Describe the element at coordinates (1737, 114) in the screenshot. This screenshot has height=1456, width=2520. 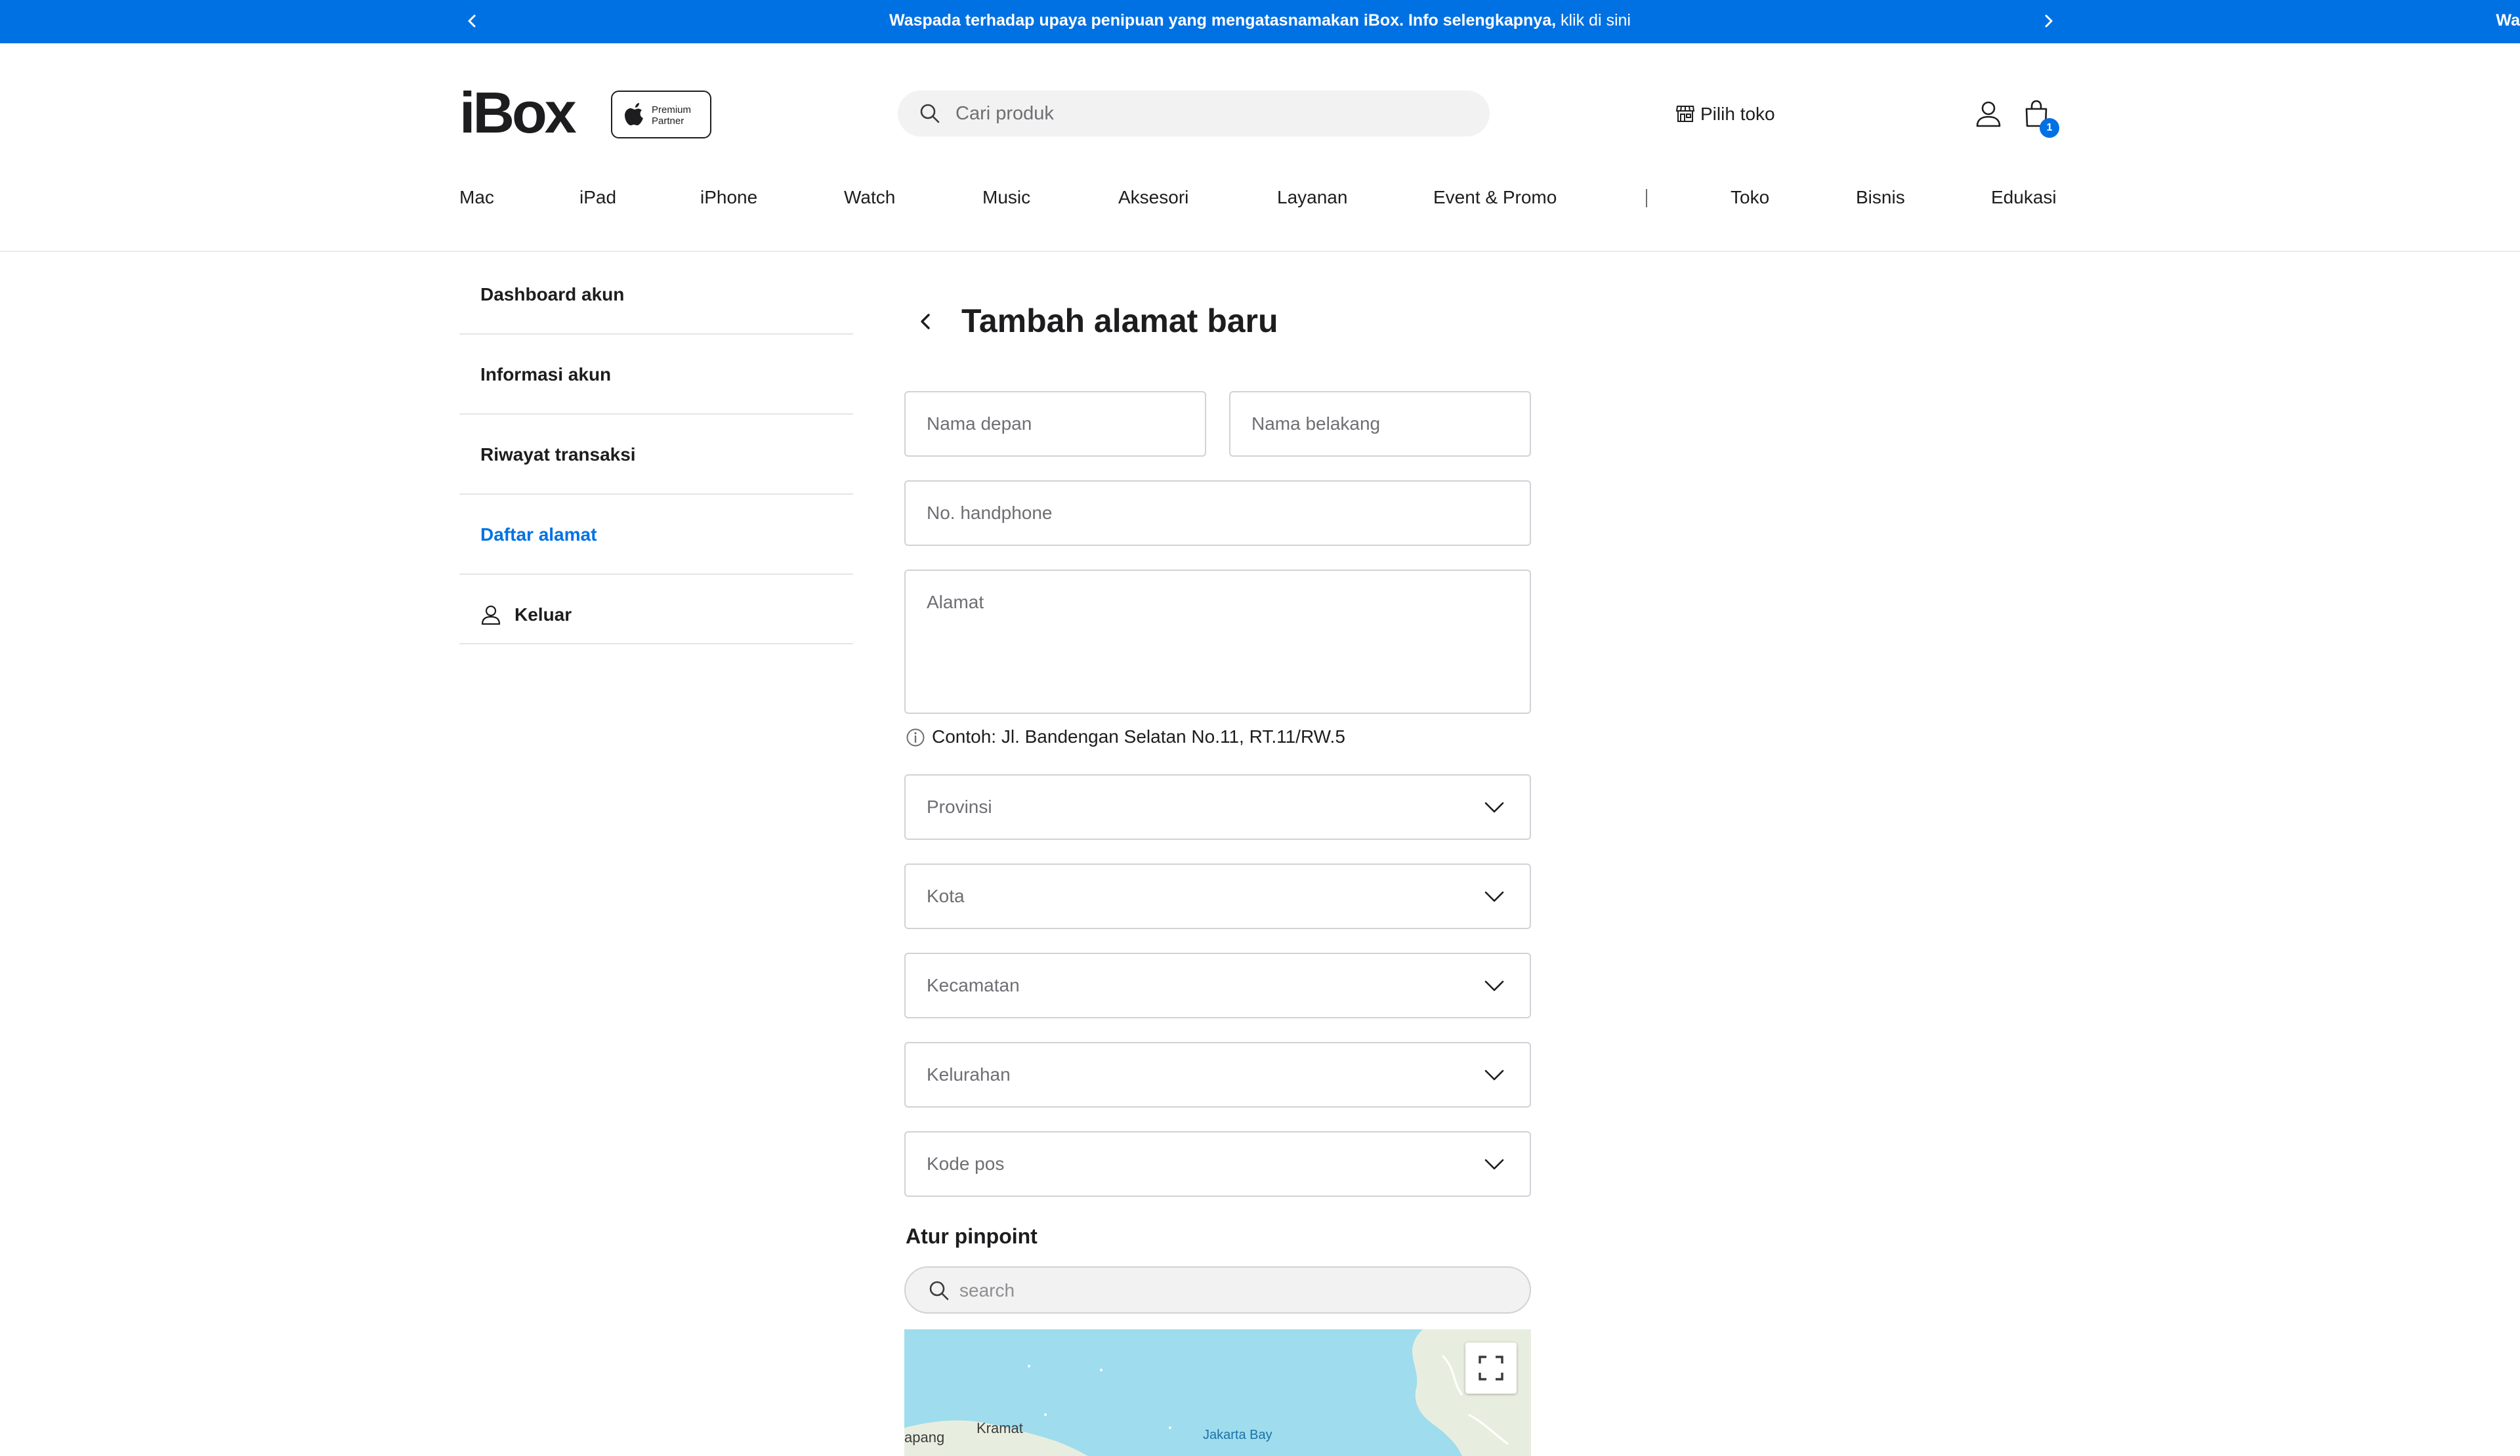
I see `store-label: Pilih toko` at that location.